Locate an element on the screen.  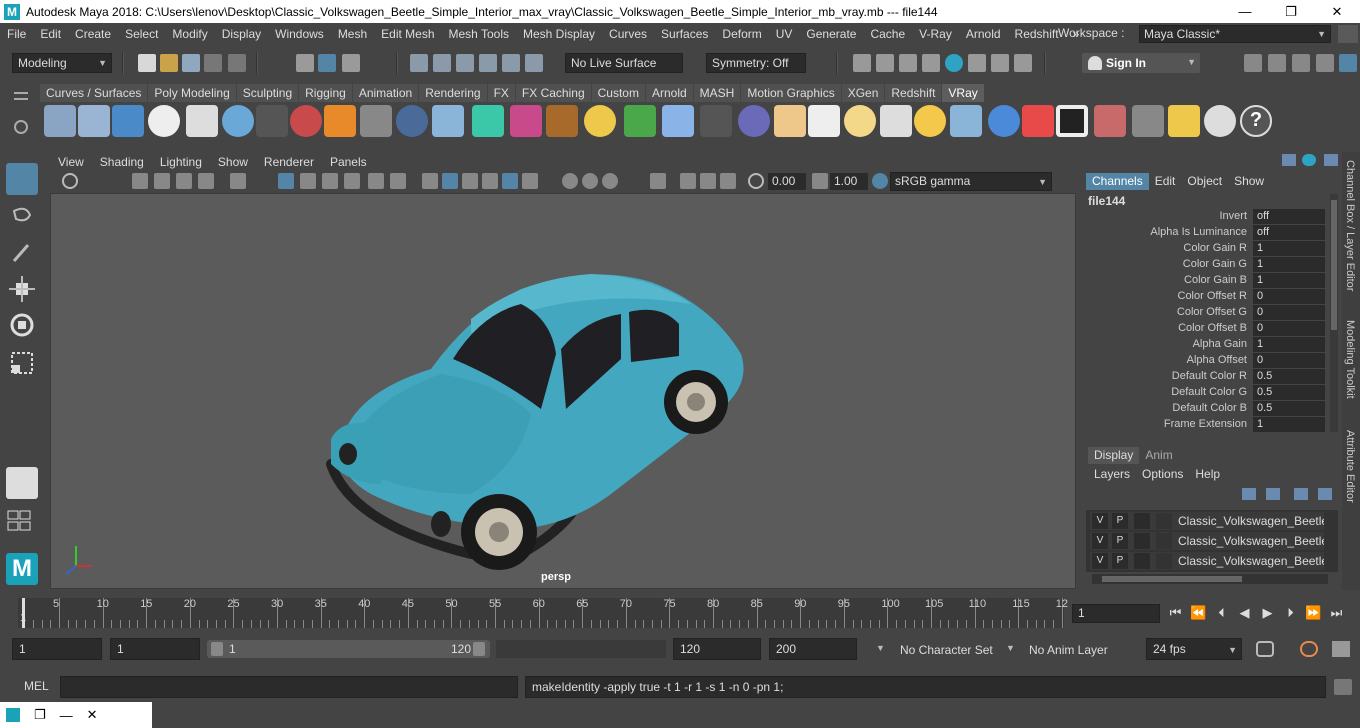
animation-end-field: 200 is located at coordinates (813, 649).